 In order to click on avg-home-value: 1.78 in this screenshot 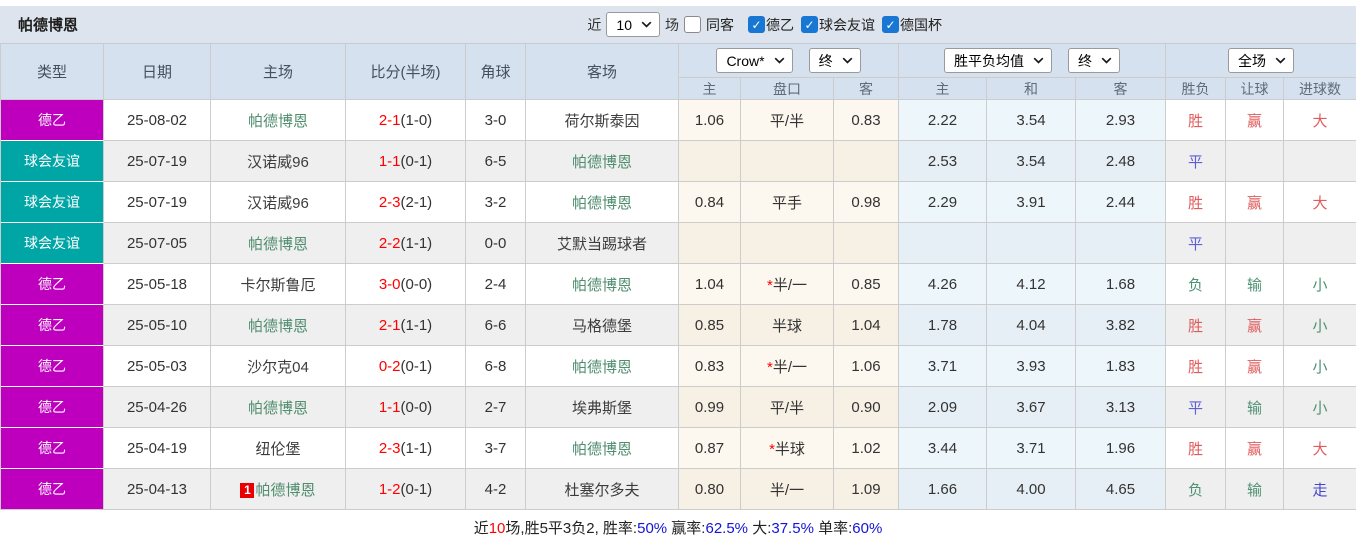, I will do `click(943, 325)`.